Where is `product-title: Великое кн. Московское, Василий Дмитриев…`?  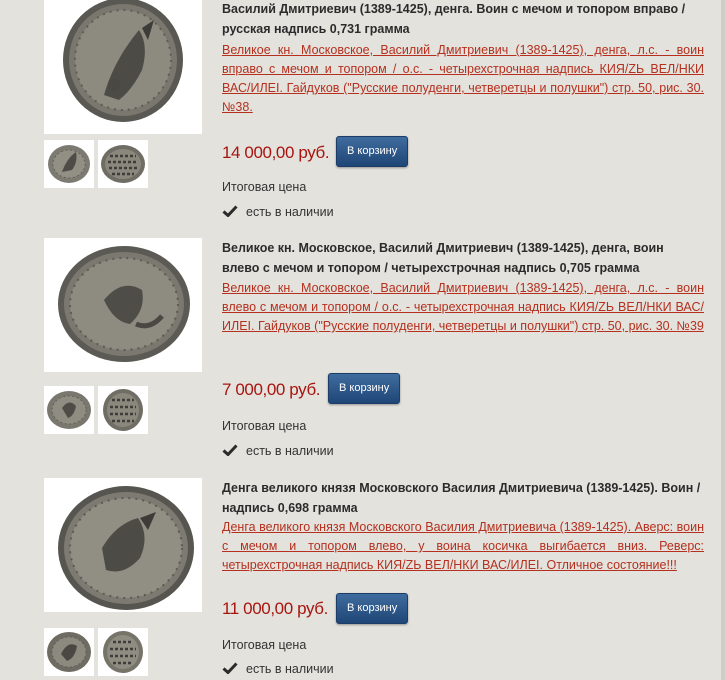 product-title: Великое кн. Московское, Василий Дмитриев… is located at coordinates (462, 258).